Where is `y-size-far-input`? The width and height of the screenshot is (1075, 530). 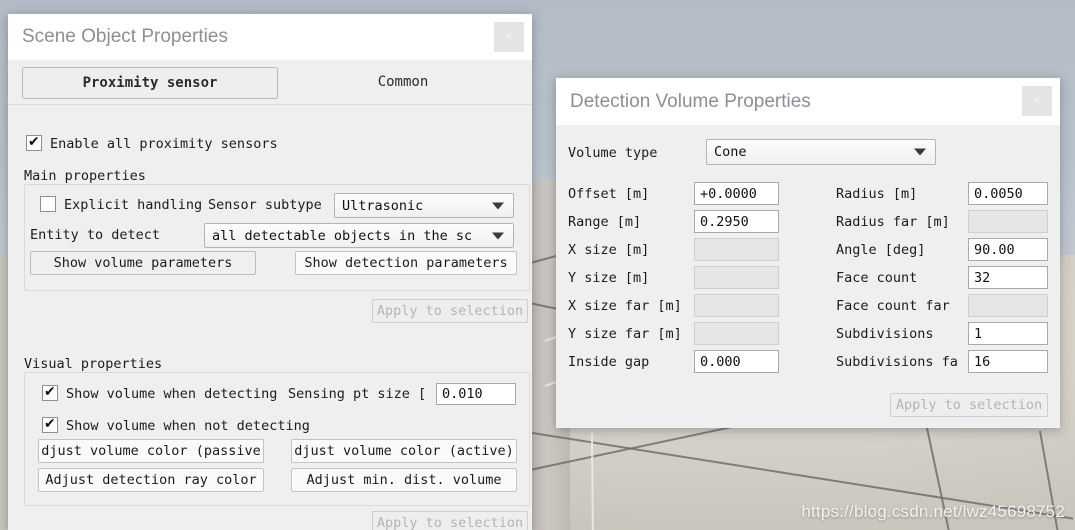
y-size-far-input is located at coordinates (736, 333).